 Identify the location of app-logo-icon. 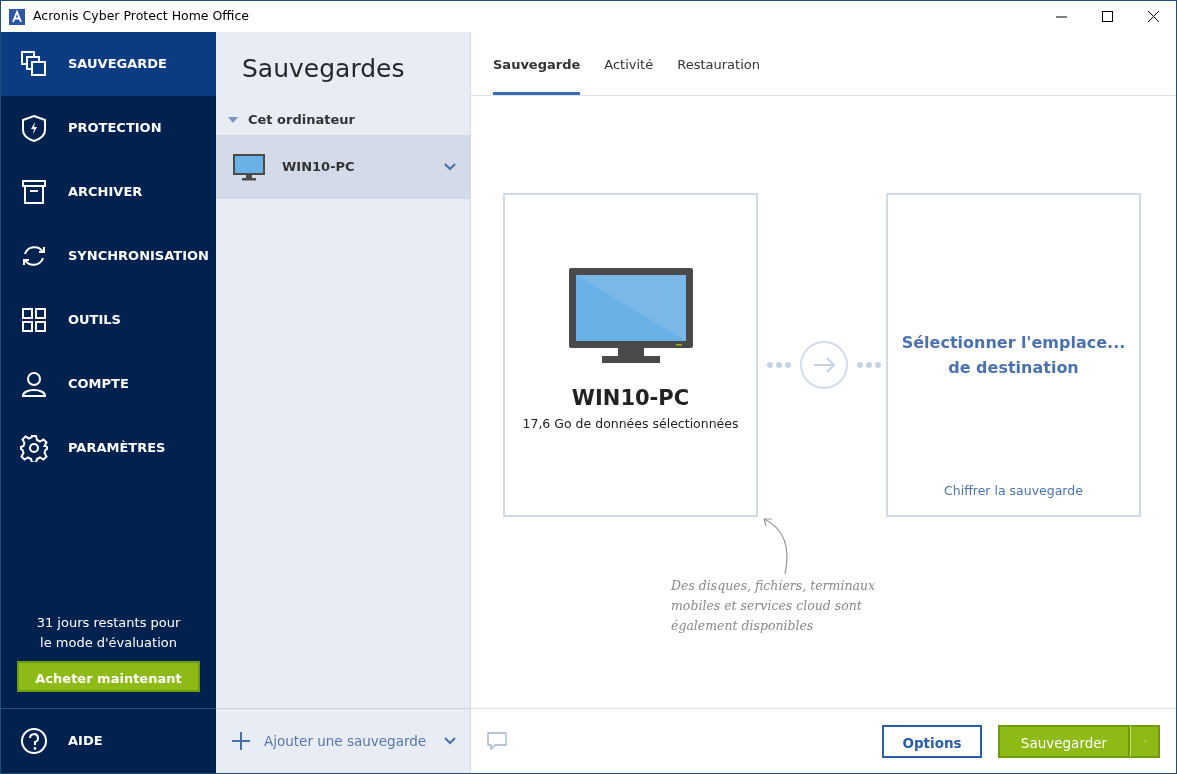
(17, 16).